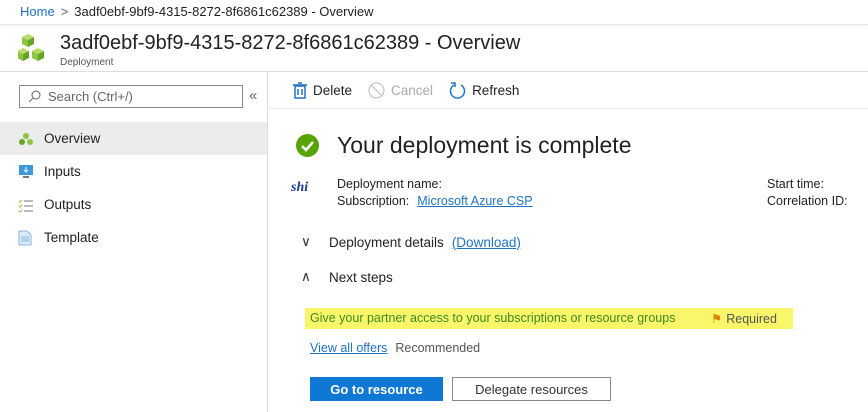  I want to click on flag-icon: ⚑, so click(717, 319).